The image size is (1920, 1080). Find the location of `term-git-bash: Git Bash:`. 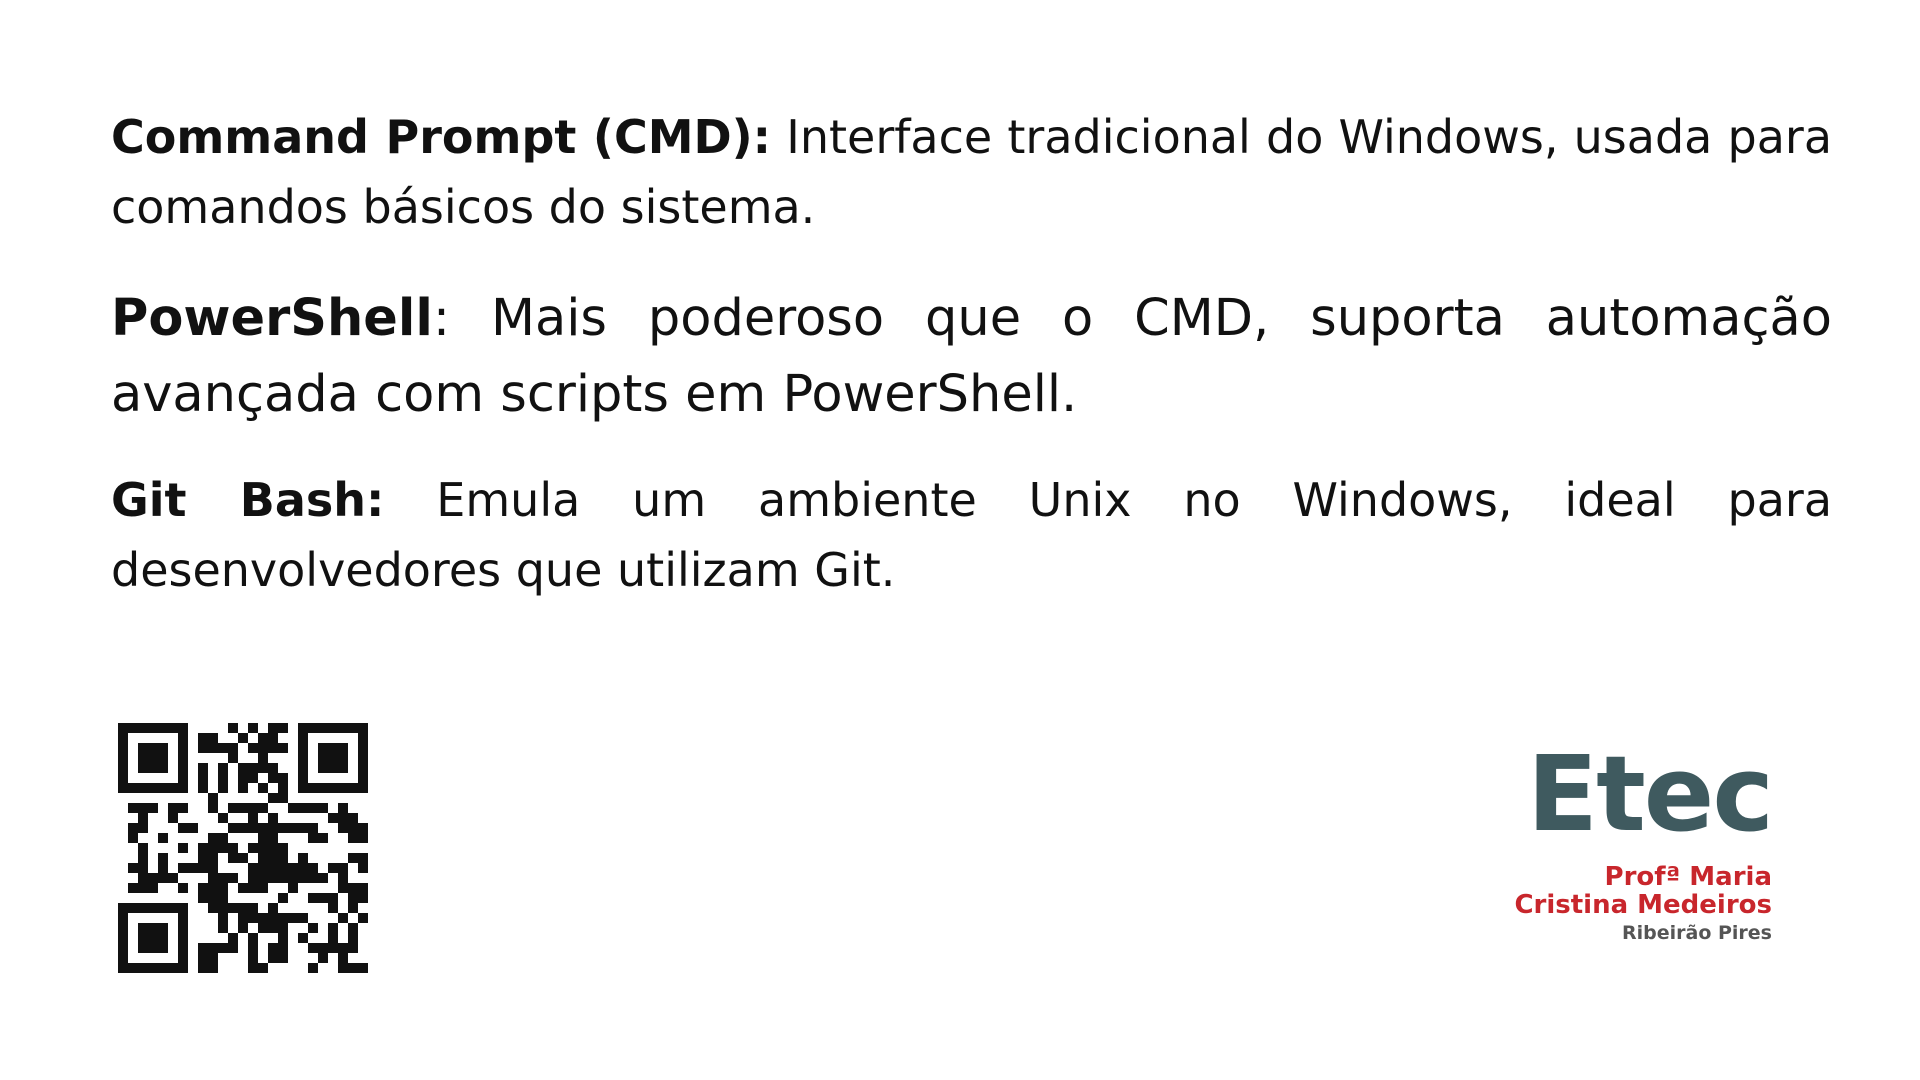

term-git-bash: Git Bash: is located at coordinates (248, 500).